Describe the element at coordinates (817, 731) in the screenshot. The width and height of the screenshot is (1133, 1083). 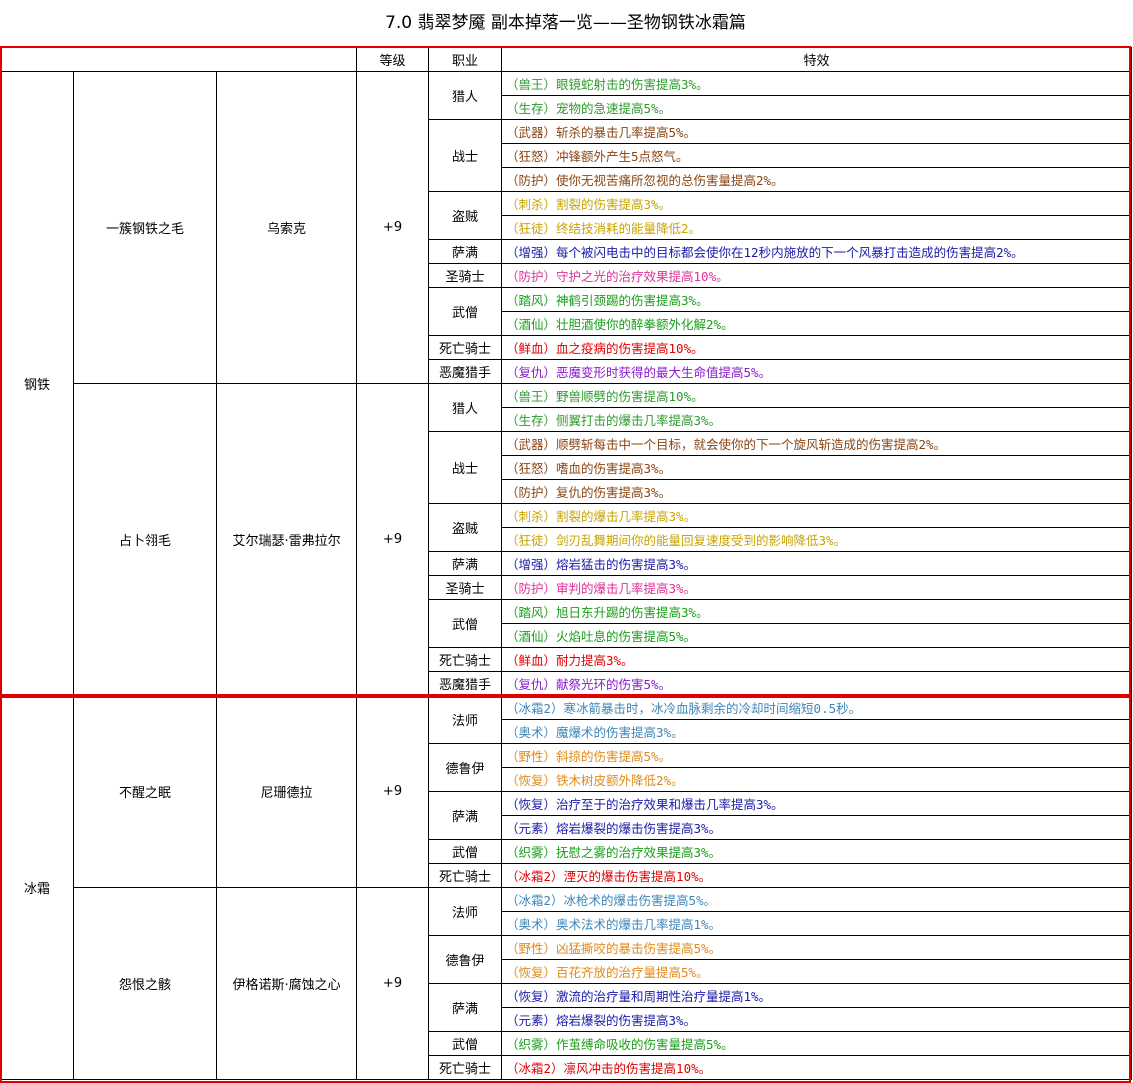
I see `effect-text-cell: （奥术）魔爆术的伤害提高3%。` at that location.